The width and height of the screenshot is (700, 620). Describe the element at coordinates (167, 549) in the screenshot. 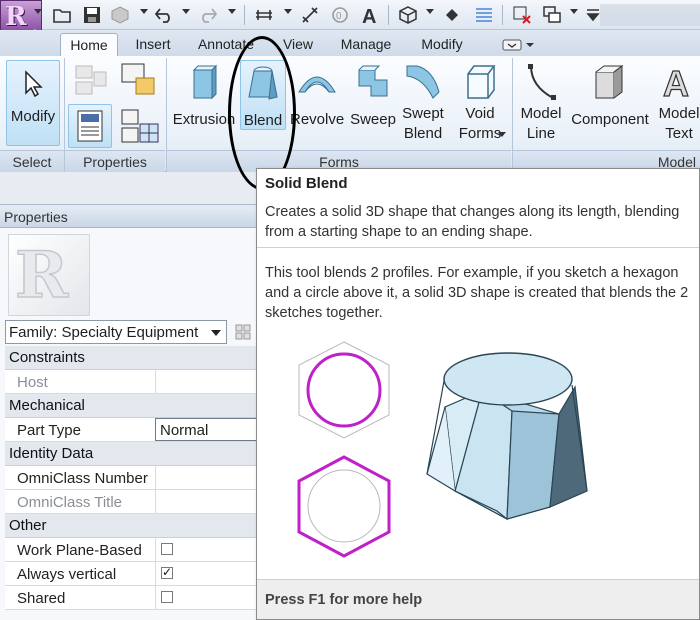

I see `work-plane-based-checkbox` at that location.